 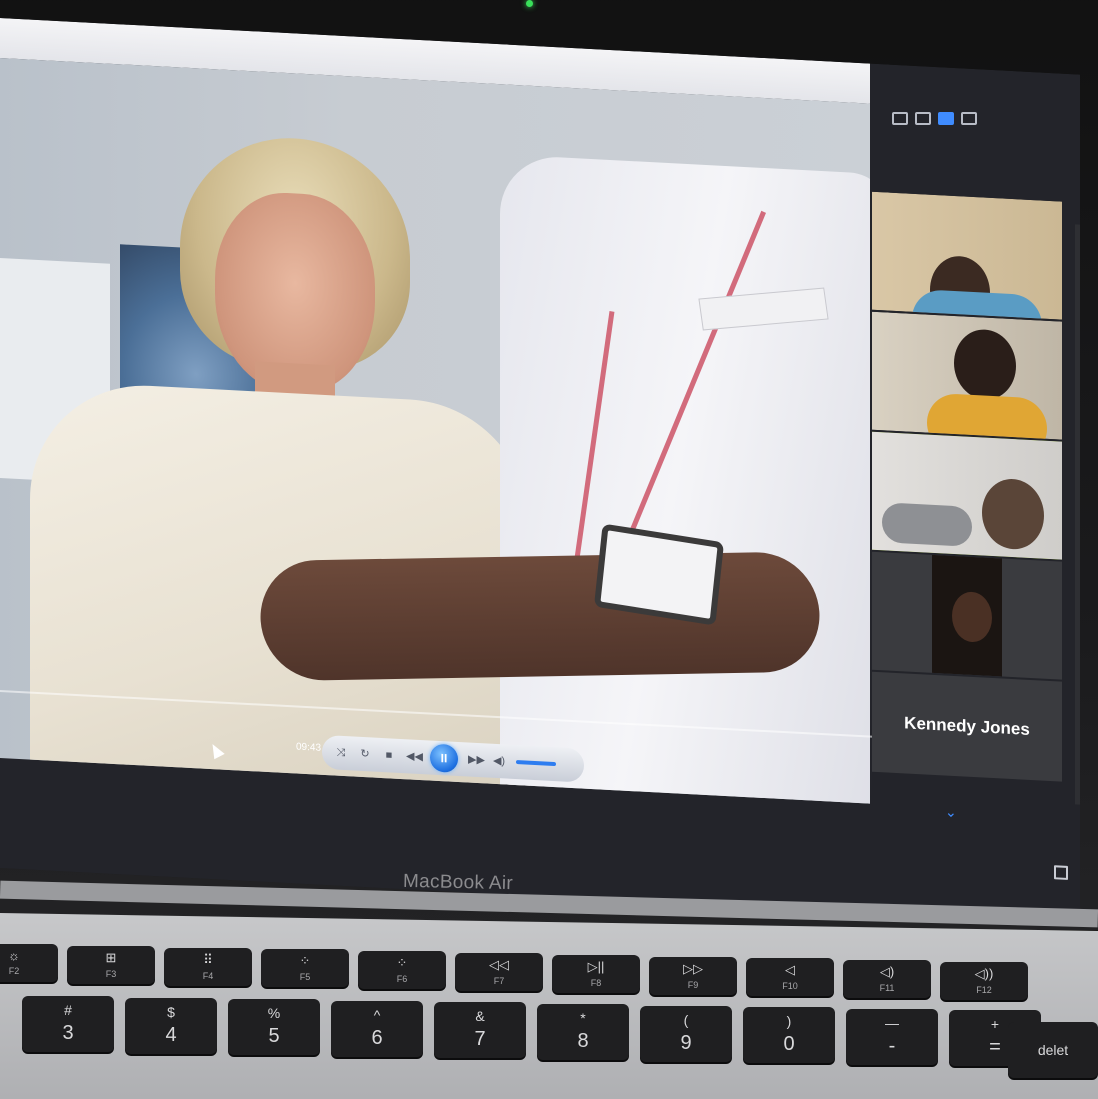 I want to click on key-label: F4, so click(x=208, y=975).